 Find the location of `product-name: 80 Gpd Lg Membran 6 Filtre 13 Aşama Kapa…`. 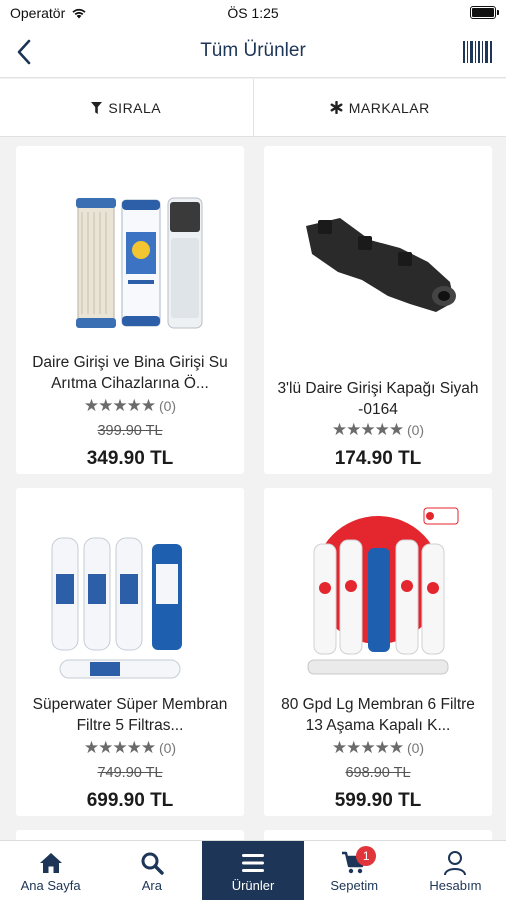

product-name: 80 Gpd Lg Membran 6 Filtre 13 Aşama Kapa… is located at coordinates (378, 715).